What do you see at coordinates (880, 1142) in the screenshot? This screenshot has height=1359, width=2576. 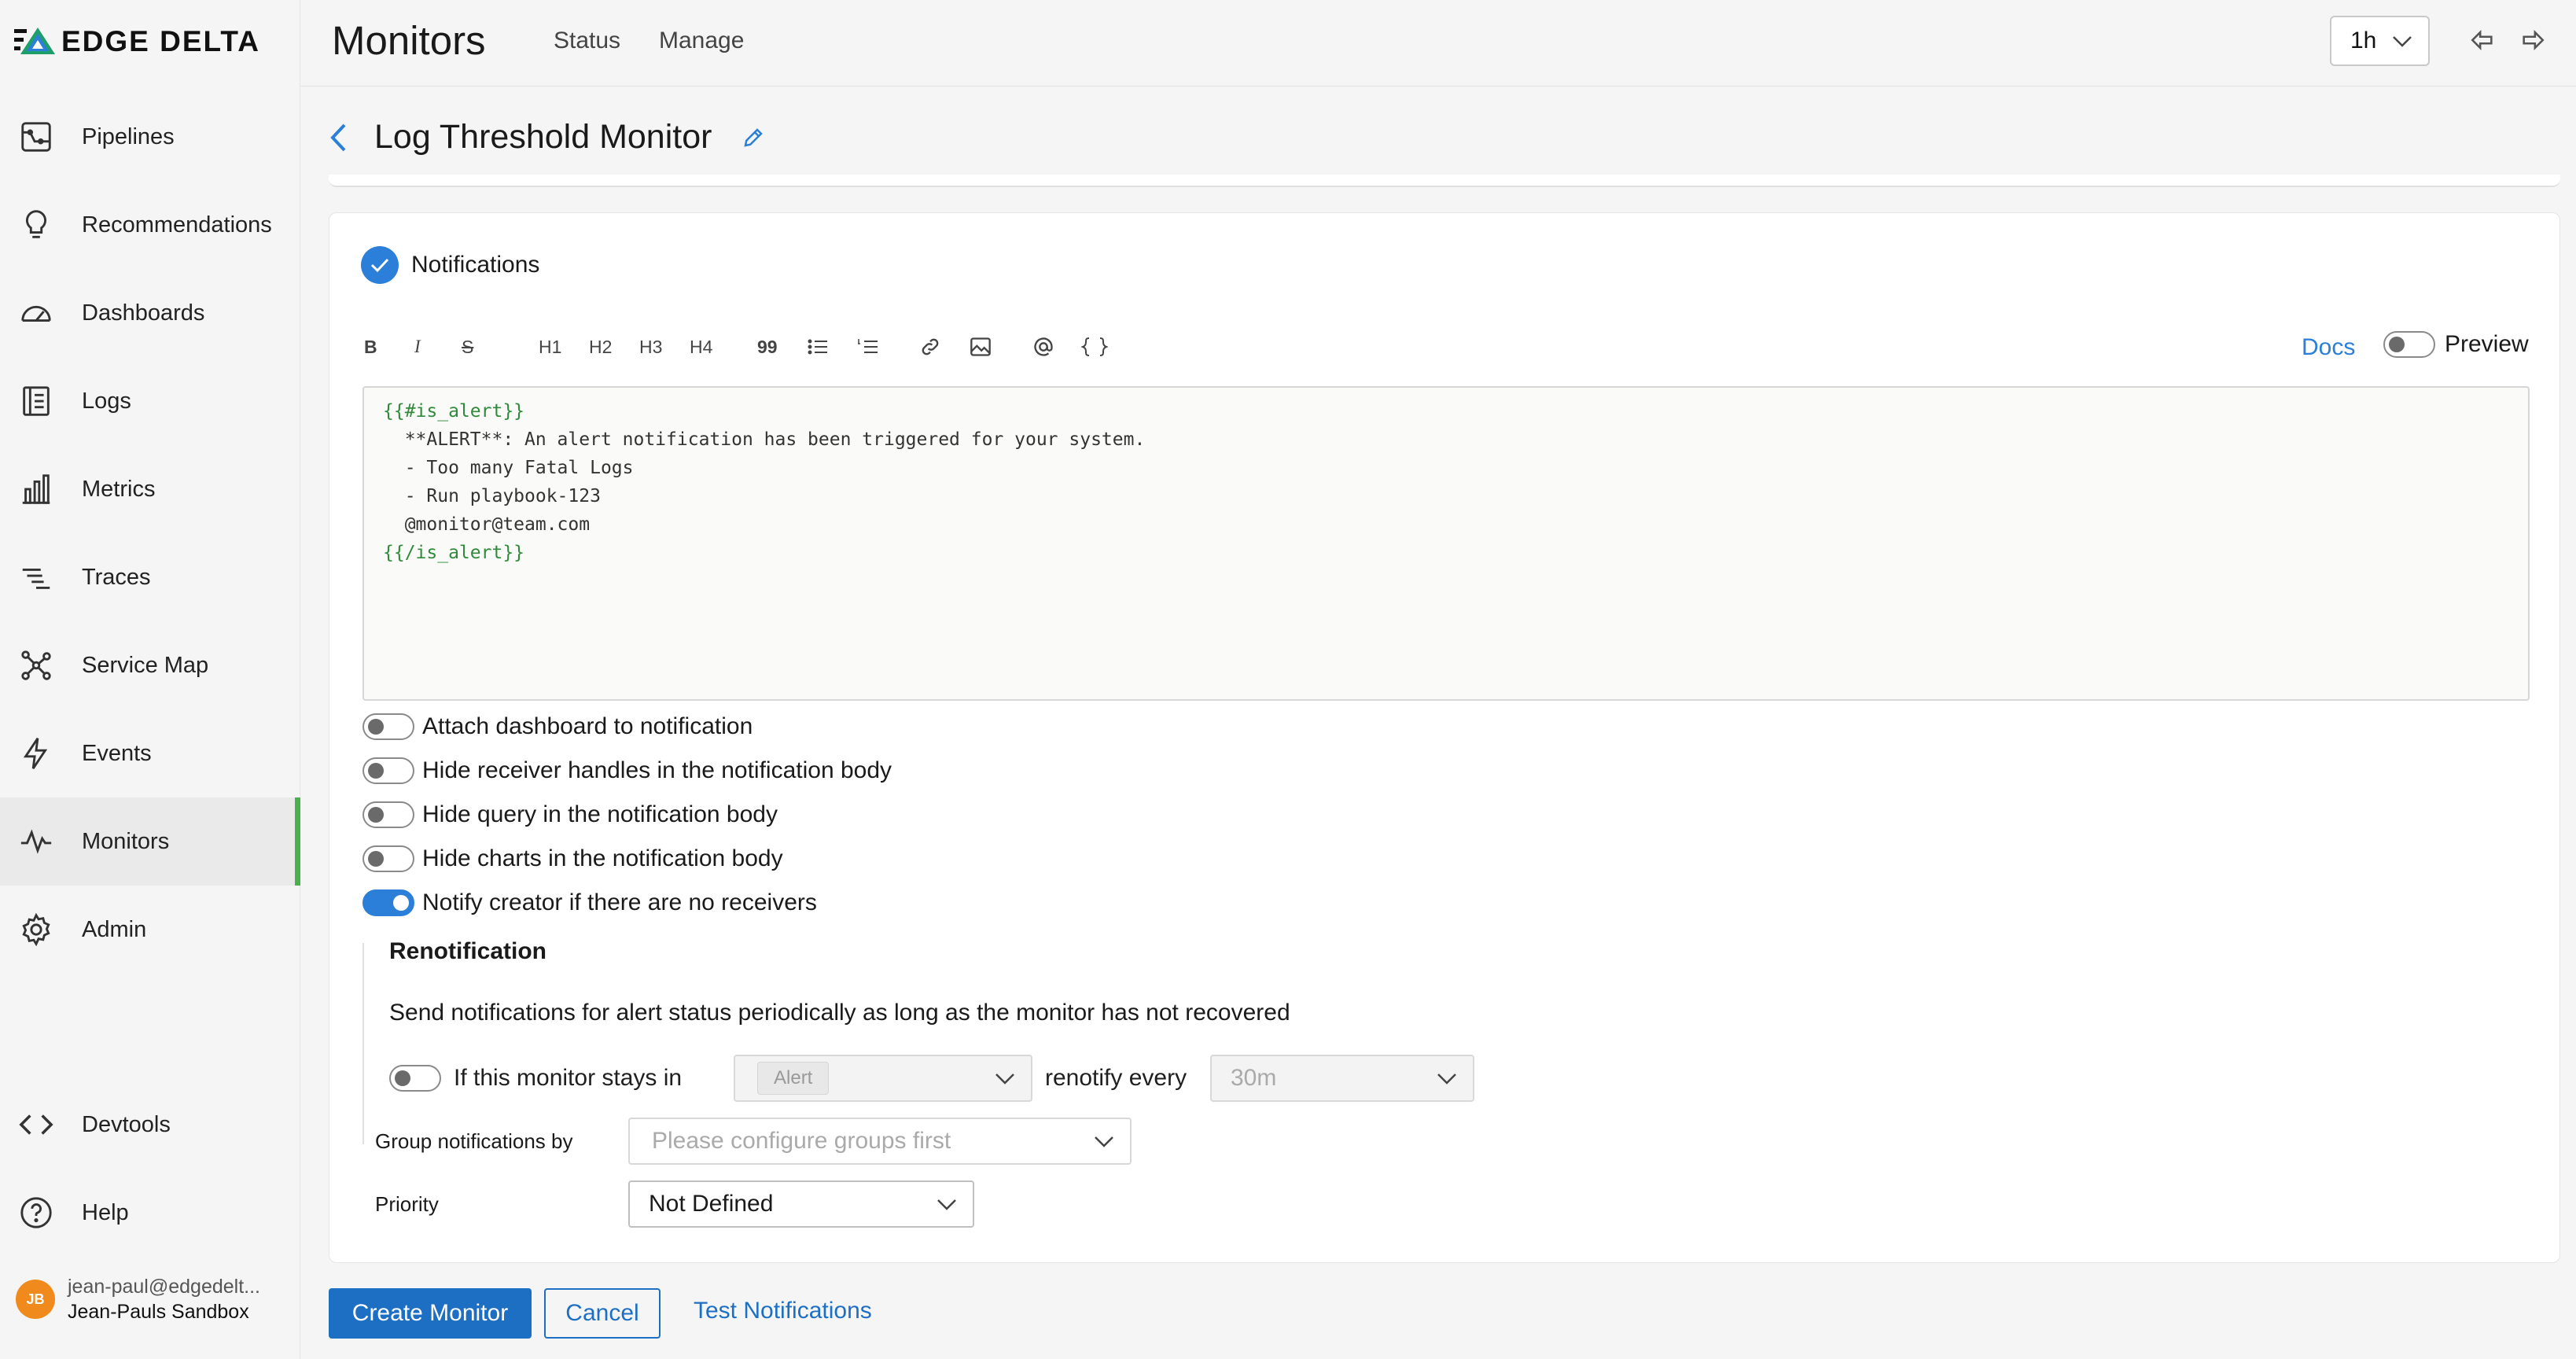 I see `group-by-select: Please configure groups first` at bounding box center [880, 1142].